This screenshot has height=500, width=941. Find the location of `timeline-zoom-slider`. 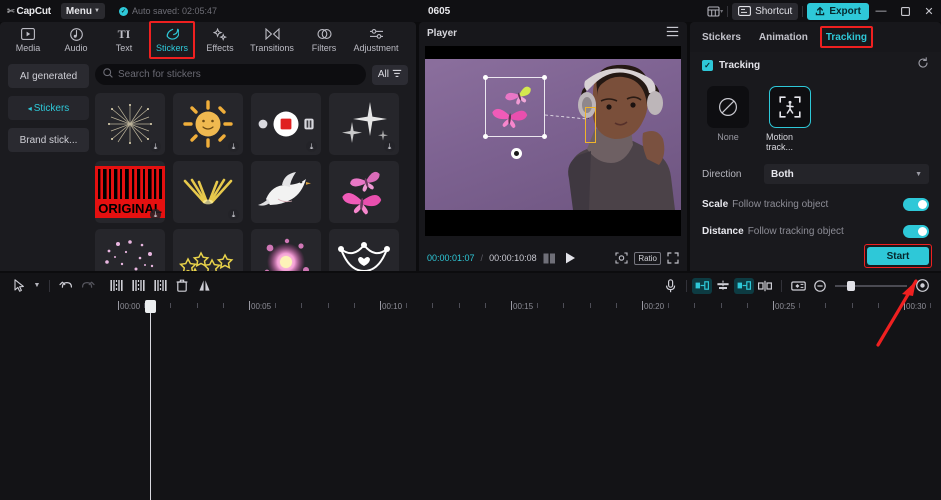

timeline-zoom-slider is located at coordinates (871, 285).